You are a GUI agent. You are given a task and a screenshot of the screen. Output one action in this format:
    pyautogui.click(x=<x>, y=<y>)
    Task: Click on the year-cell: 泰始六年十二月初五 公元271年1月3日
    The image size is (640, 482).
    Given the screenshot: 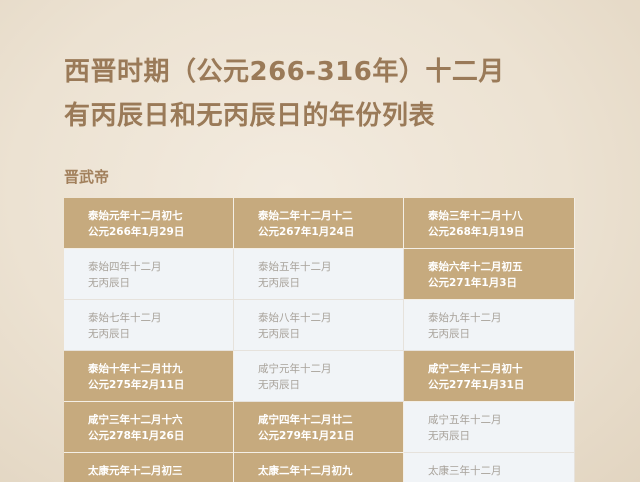 What is the action you would take?
    pyautogui.click(x=489, y=274)
    